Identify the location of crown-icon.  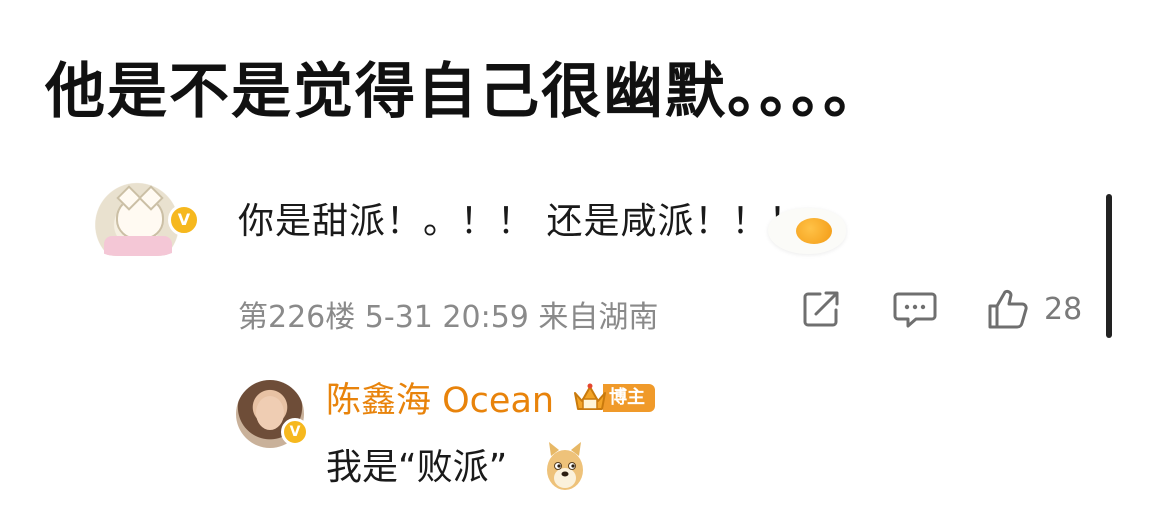
(590, 396).